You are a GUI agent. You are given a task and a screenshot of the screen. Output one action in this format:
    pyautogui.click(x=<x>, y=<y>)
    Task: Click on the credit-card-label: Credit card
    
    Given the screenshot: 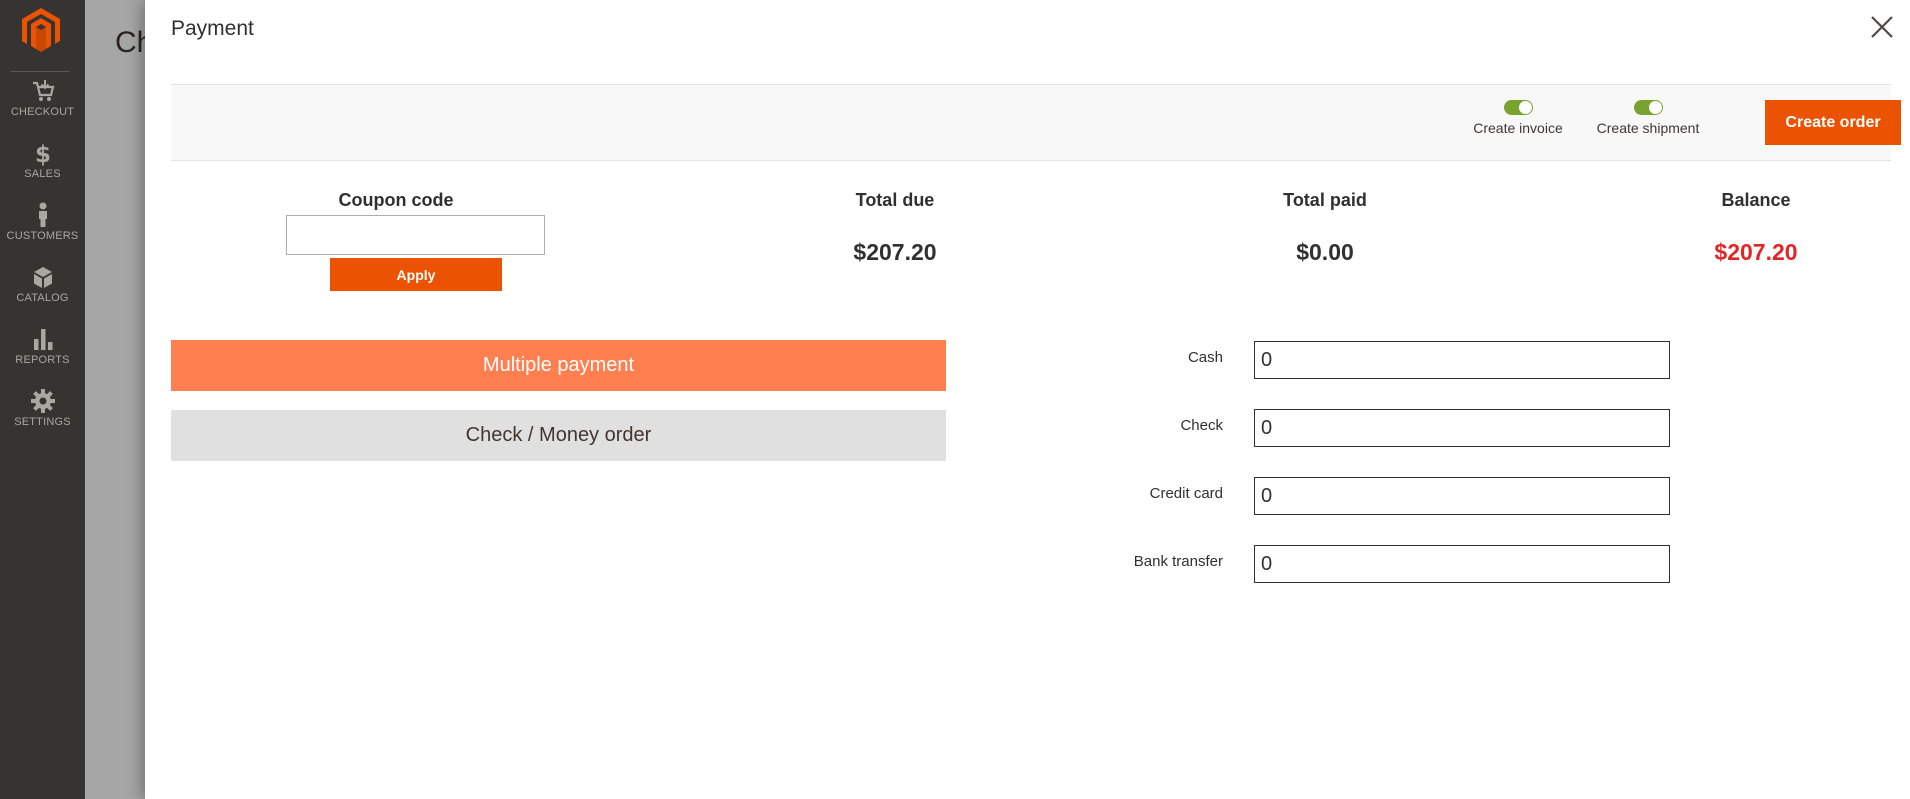 What is the action you would take?
    pyautogui.click(x=1186, y=493)
    